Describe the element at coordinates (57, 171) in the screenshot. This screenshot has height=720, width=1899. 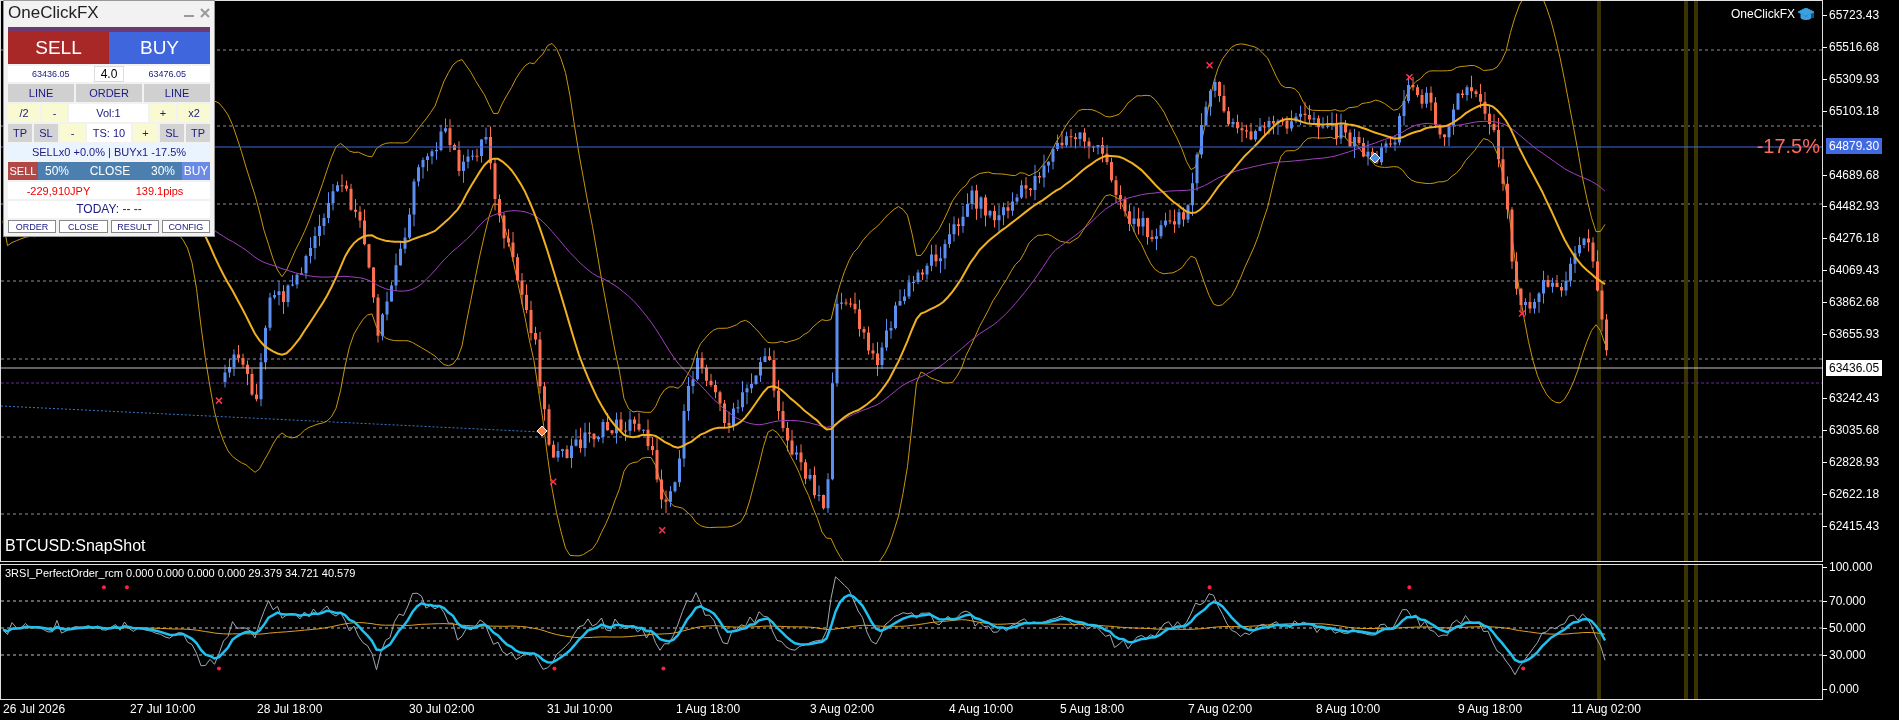
I see `partial-close-button: 50%` at that location.